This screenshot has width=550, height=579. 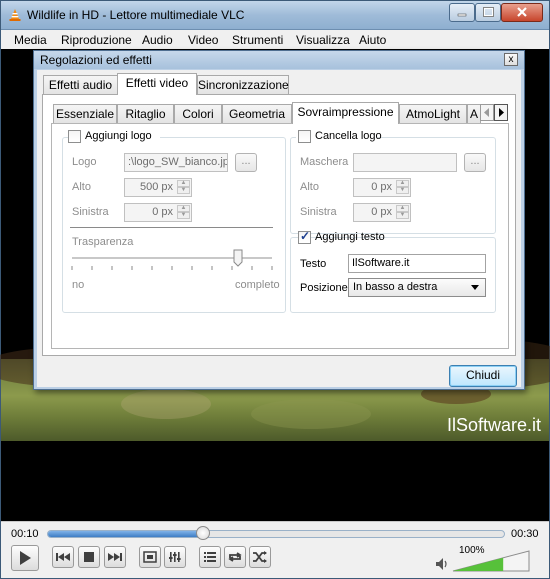 I want to click on position-select: In basso a destra, so click(x=417, y=287).